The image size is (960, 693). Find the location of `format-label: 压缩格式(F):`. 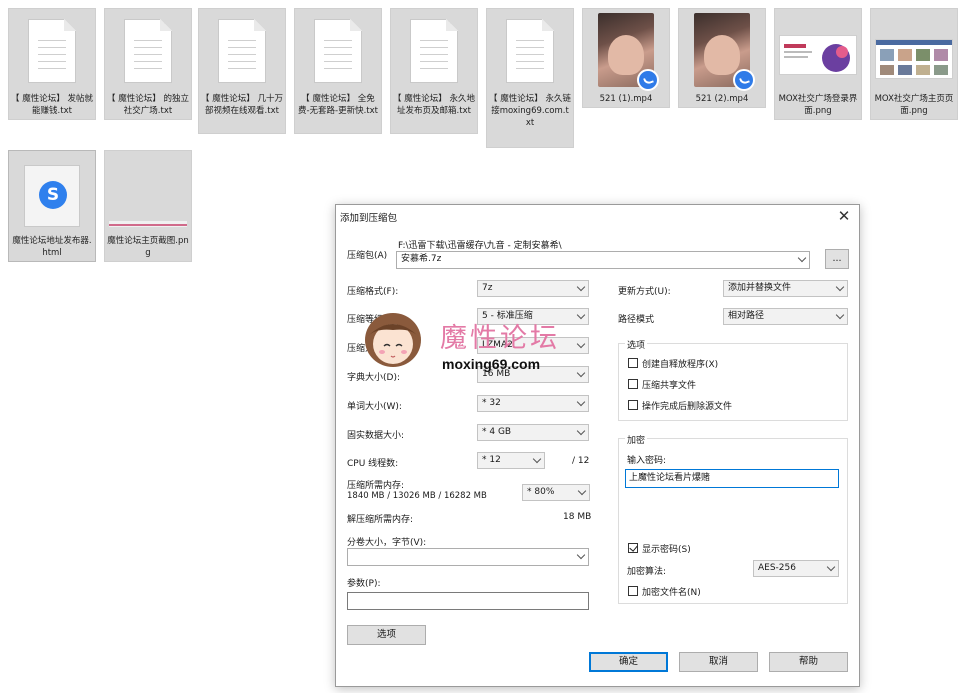

format-label: 压缩格式(F): is located at coordinates (373, 292).